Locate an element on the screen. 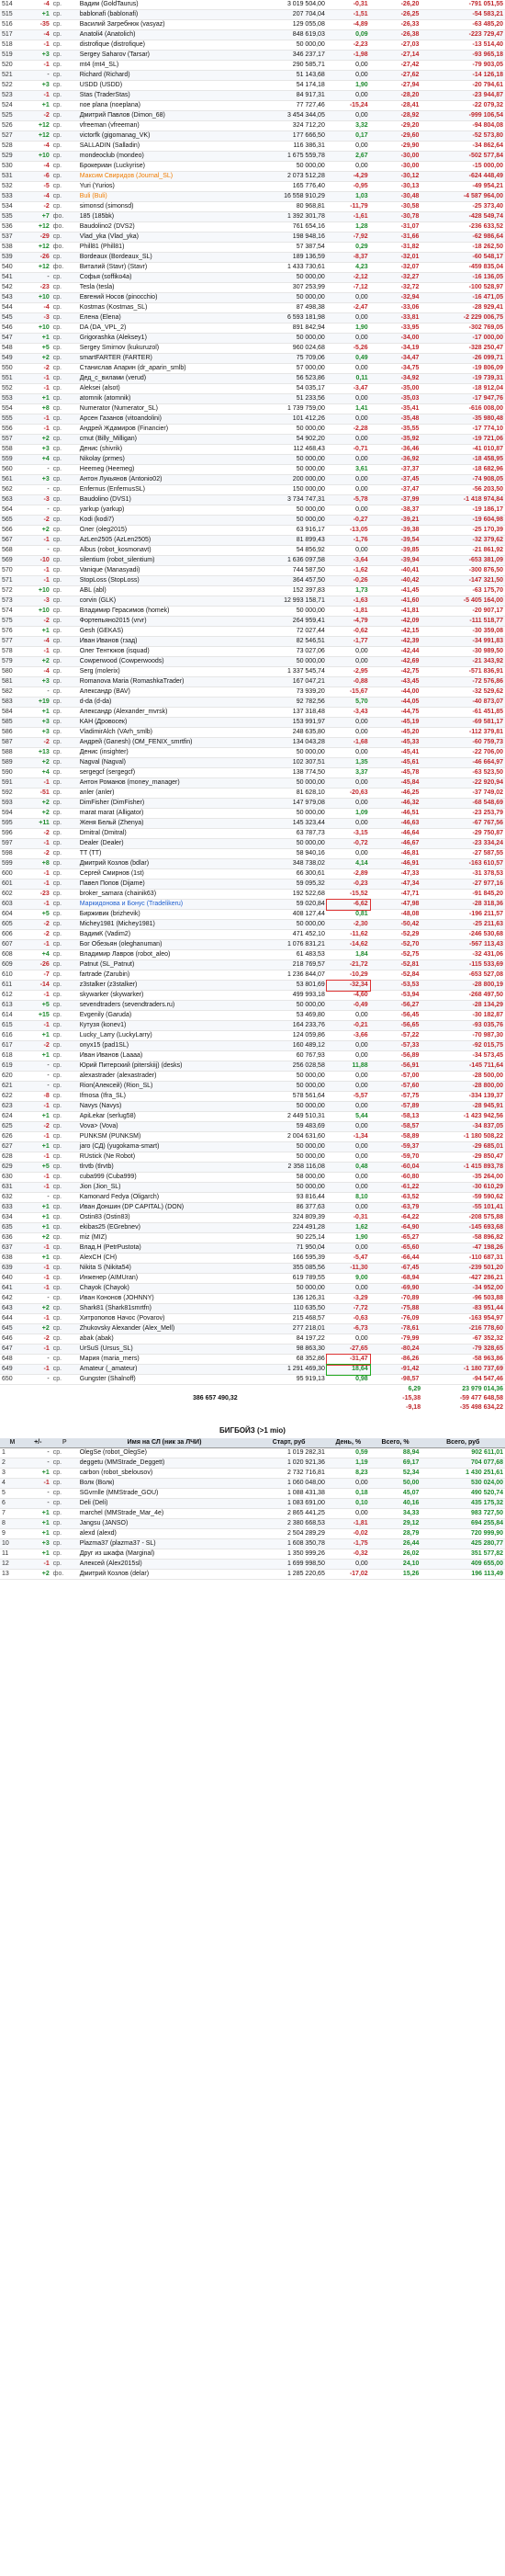  trader-name-cell: Евгений Носов (pinocchio) is located at coordinates (165, 298).